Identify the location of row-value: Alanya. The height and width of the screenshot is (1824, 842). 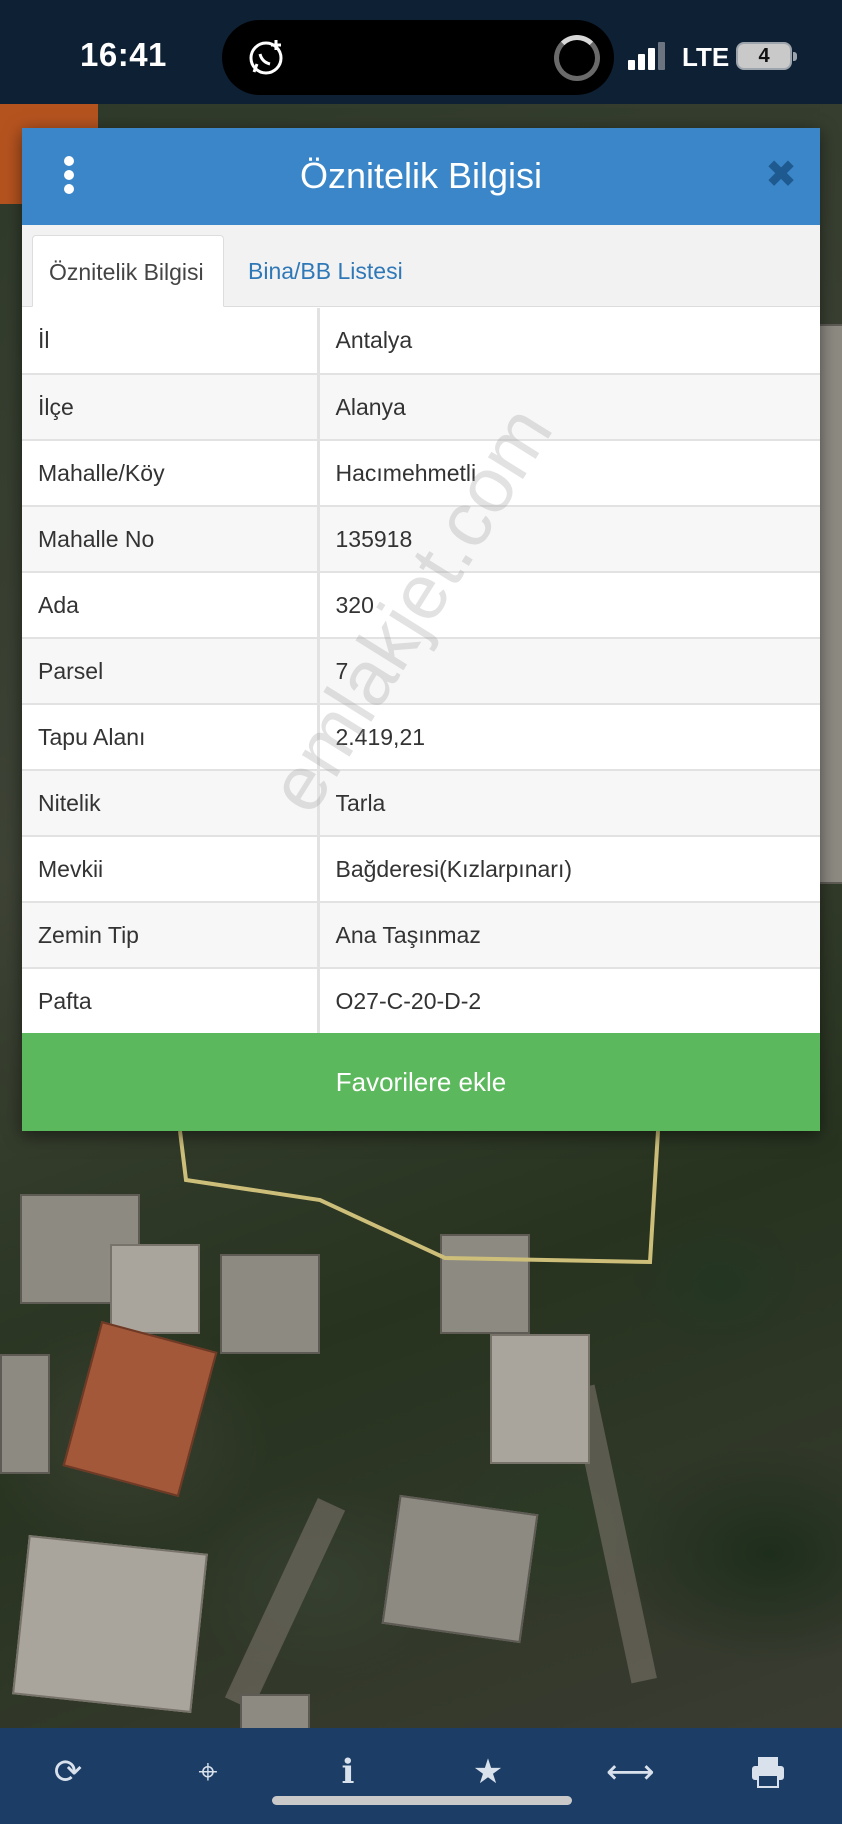
(569, 407).